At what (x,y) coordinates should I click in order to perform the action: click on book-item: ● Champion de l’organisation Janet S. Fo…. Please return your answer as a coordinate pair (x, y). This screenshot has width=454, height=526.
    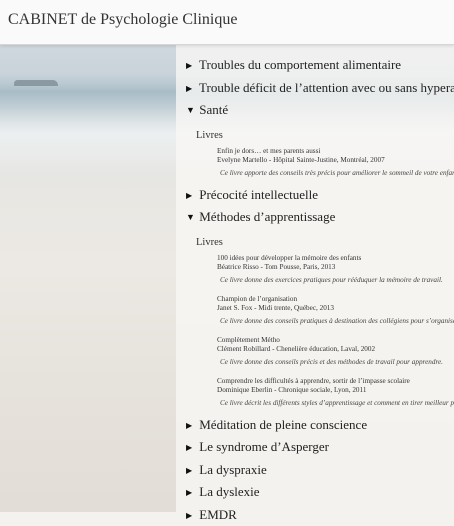
    Looking at the image, I should click on (335, 310).